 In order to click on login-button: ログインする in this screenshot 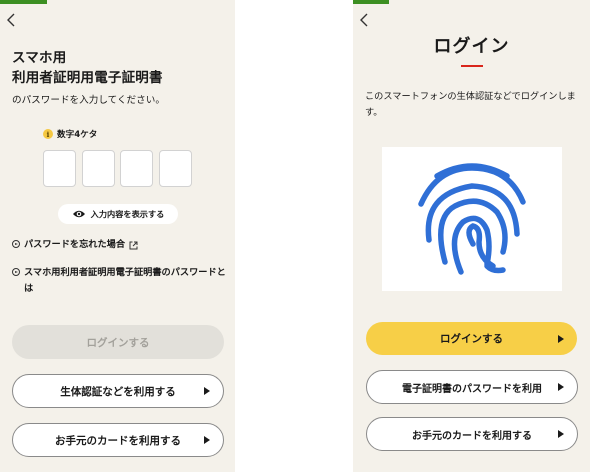, I will do `click(471, 338)`.